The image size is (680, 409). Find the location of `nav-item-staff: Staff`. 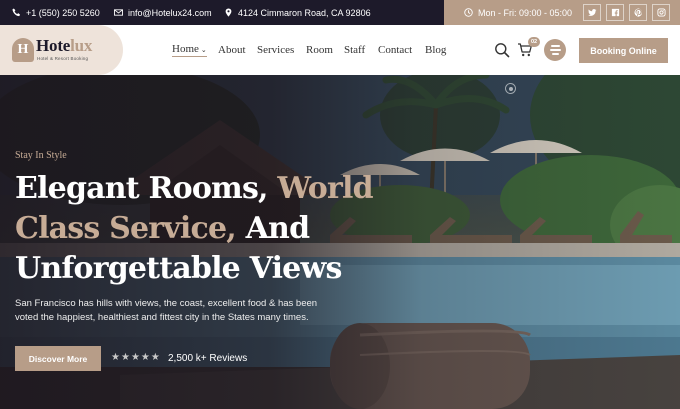

nav-item-staff: Staff is located at coordinates (354, 50).